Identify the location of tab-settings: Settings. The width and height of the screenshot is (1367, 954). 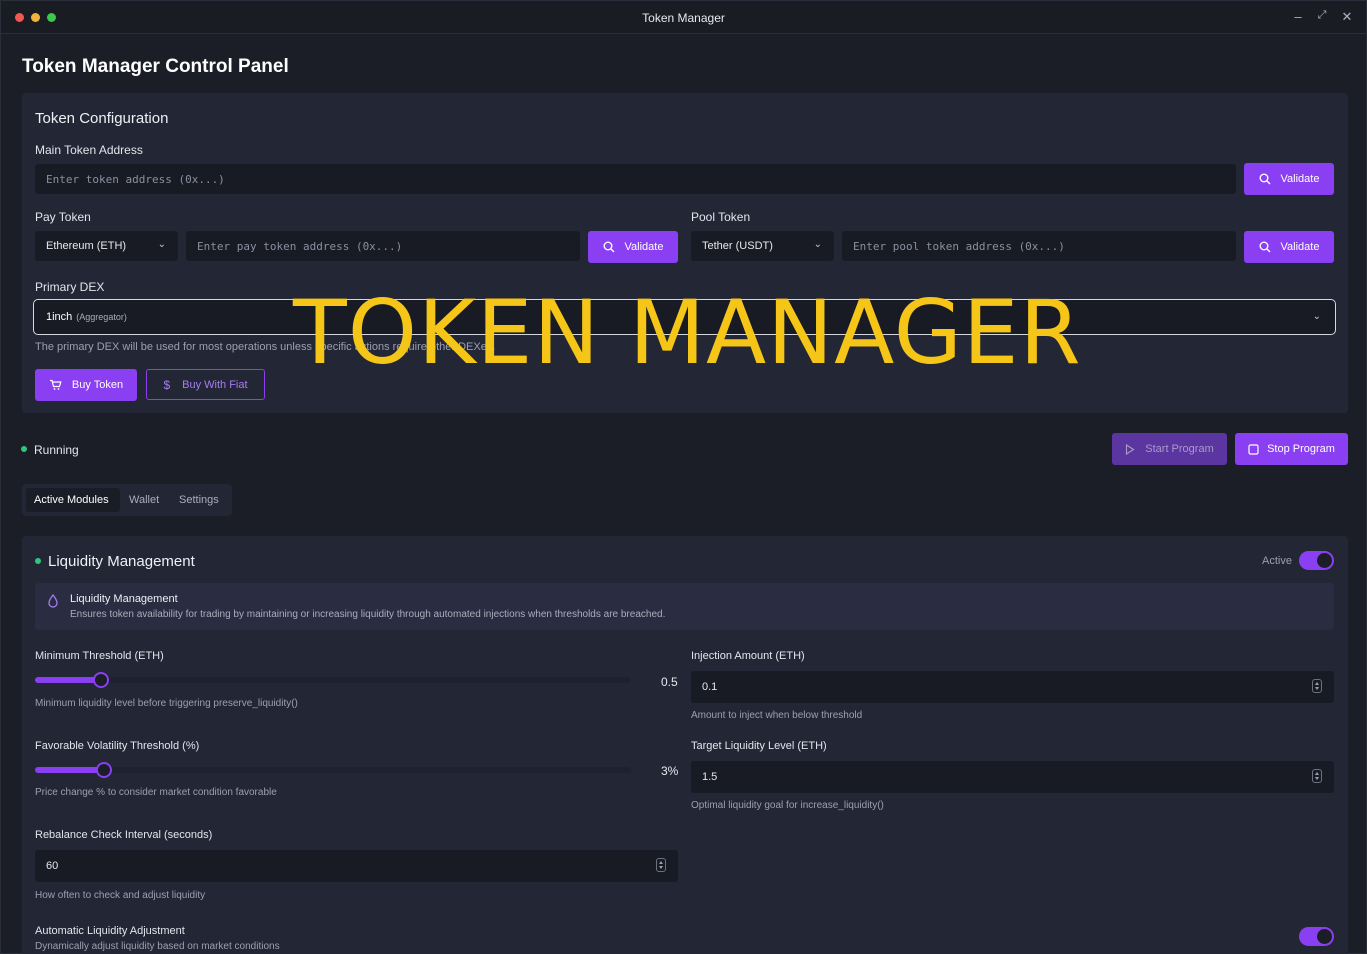
(199, 500).